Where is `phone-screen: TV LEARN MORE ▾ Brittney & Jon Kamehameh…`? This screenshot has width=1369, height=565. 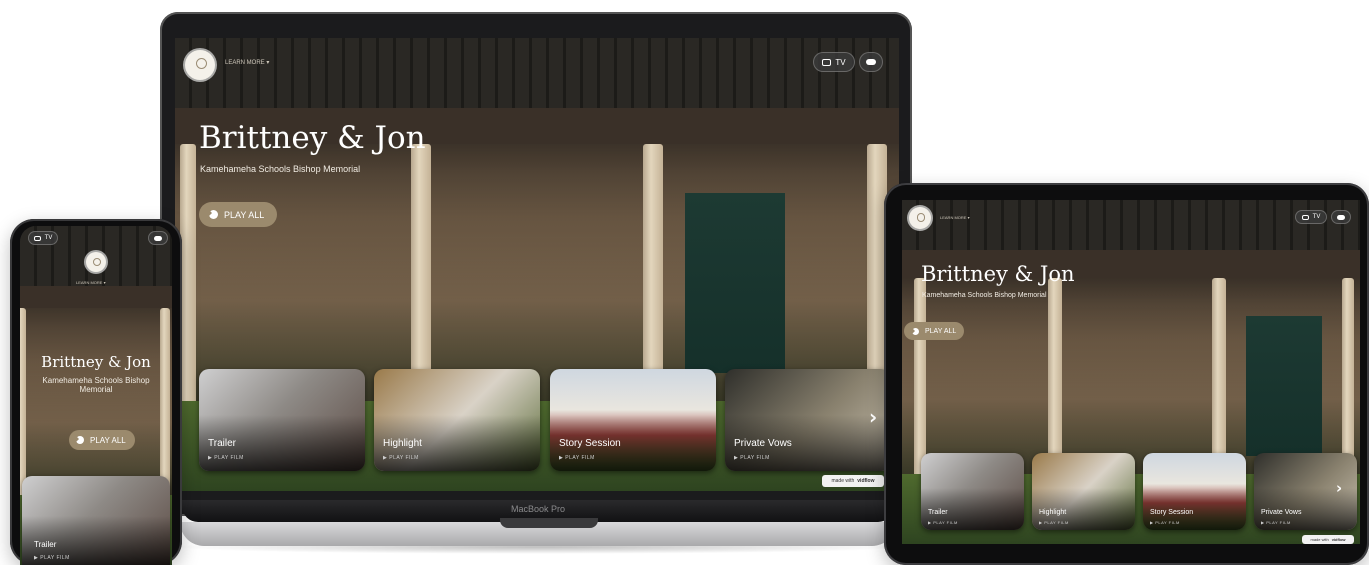 phone-screen: TV LEARN MORE ▾ Brittney & Jon Kamehameh… is located at coordinates (96, 395).